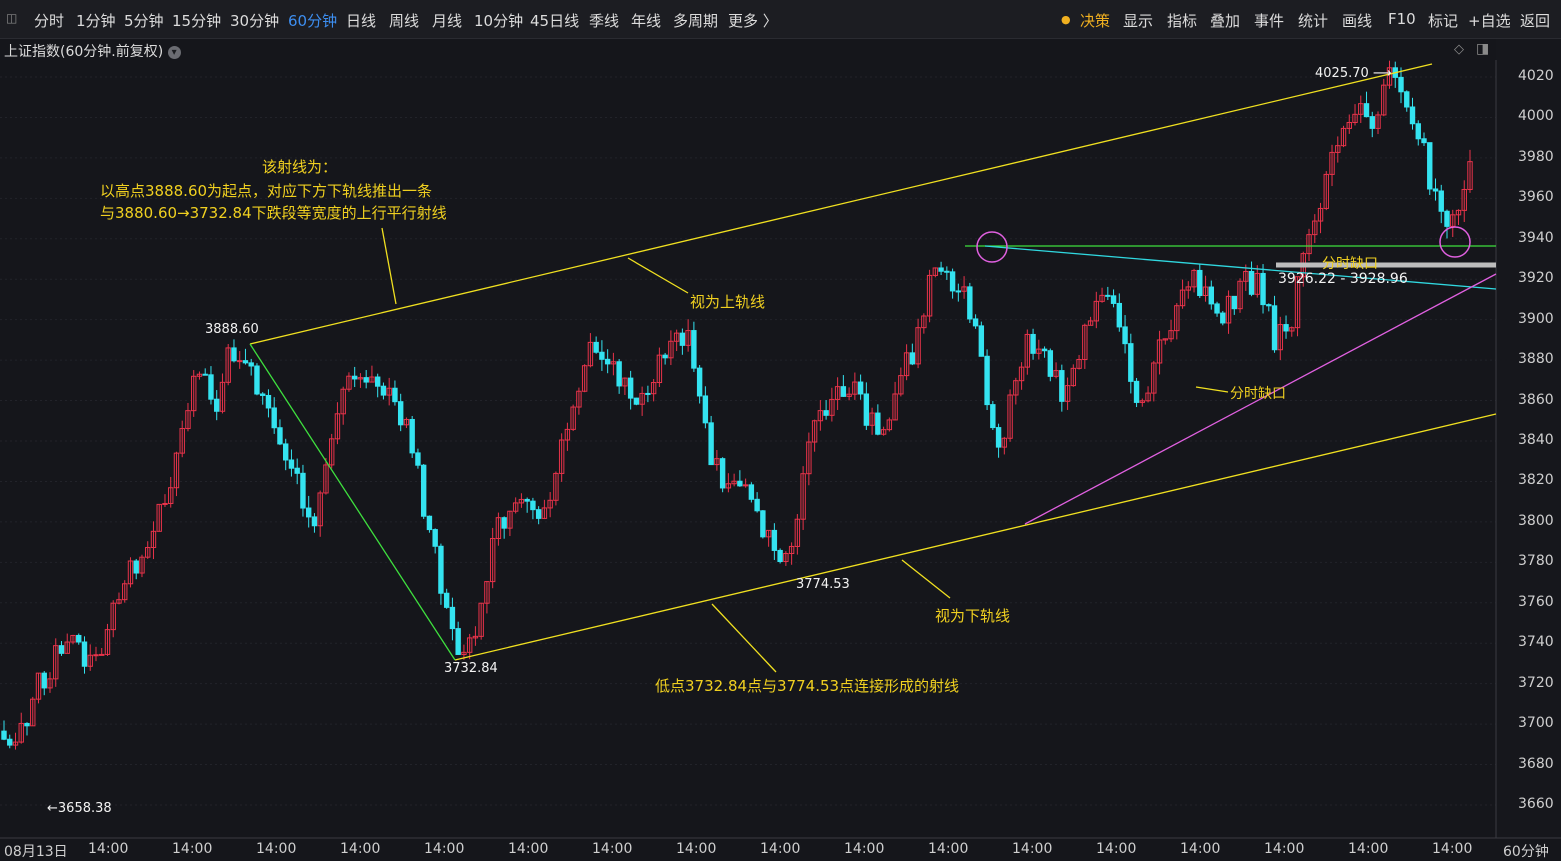 The image size is (1561, 861). I want to click on chevron-down-icon: ▾, so click(174, 52).